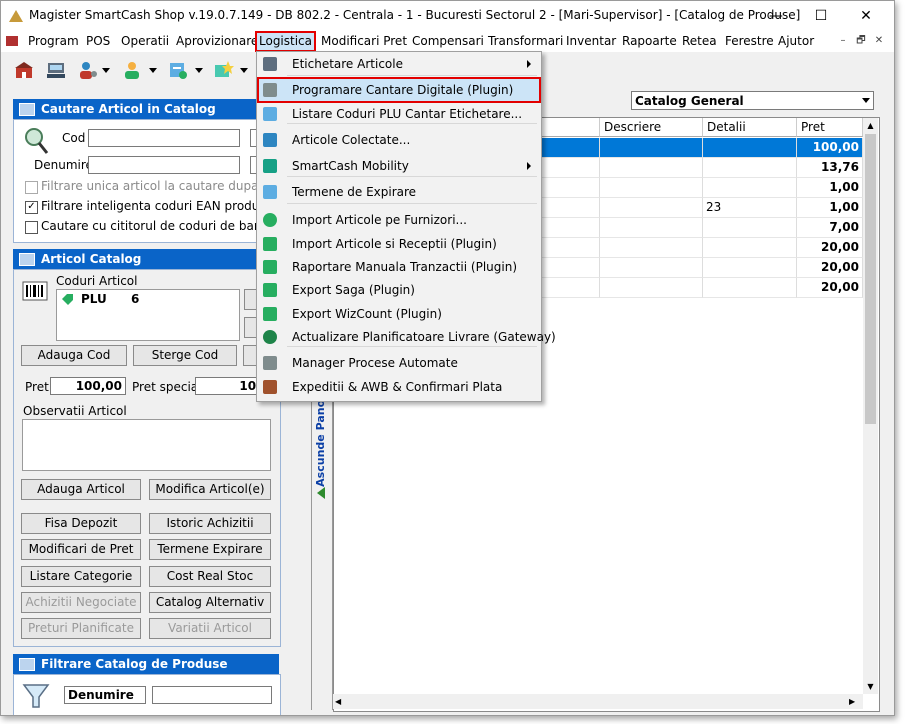 This screenshot has width=905, height=724. What do you see at coordinates (598, 701) in the screenshot?
I see `grid-horizontal-scrollbar: ◀ ▶` at bounding box center [598, 701].